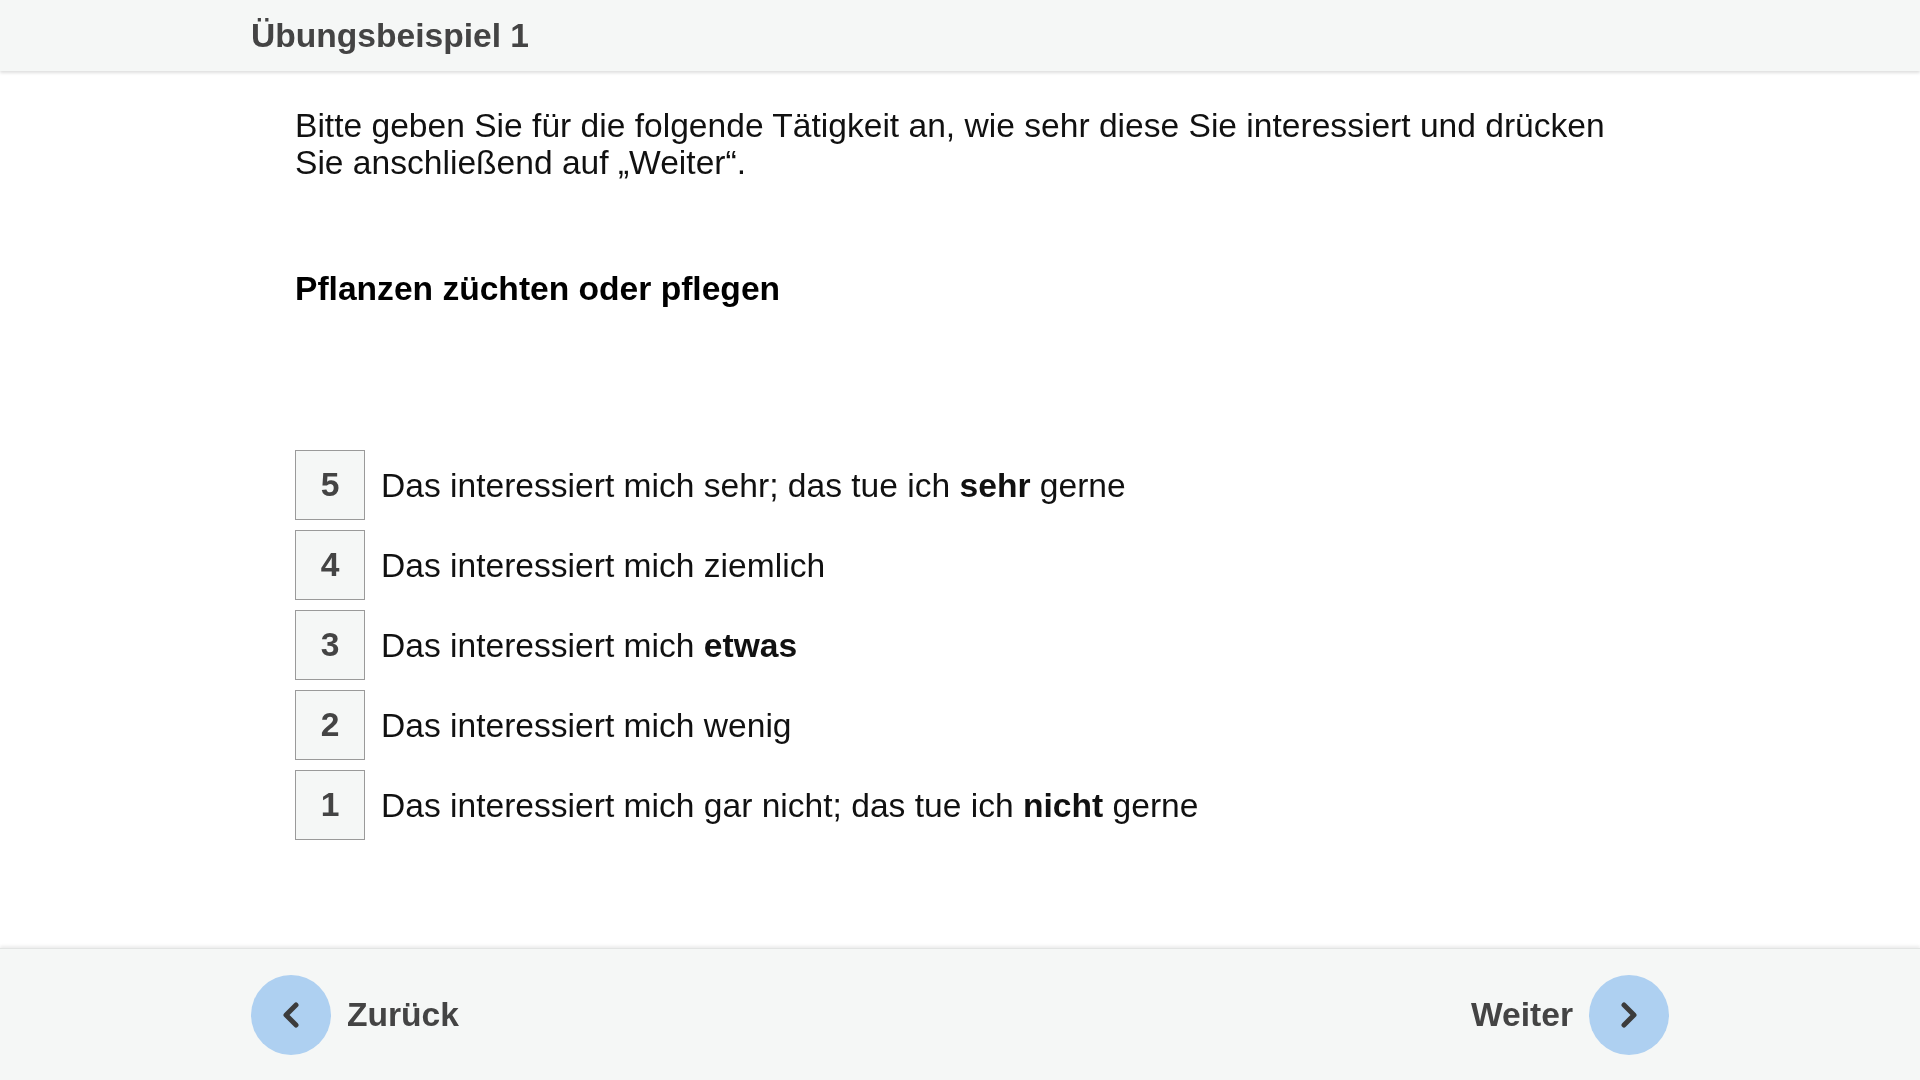  I want to click on next-button: Weiter, so click(1570, 1014).